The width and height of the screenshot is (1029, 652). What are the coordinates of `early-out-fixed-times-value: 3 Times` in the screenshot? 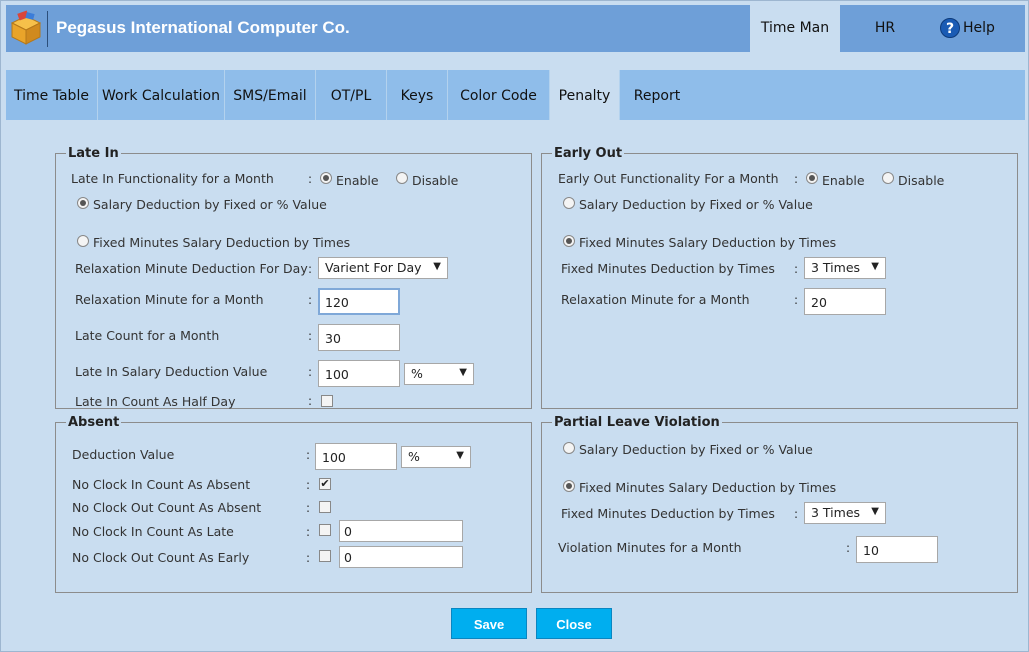 It's located at (836, 267).